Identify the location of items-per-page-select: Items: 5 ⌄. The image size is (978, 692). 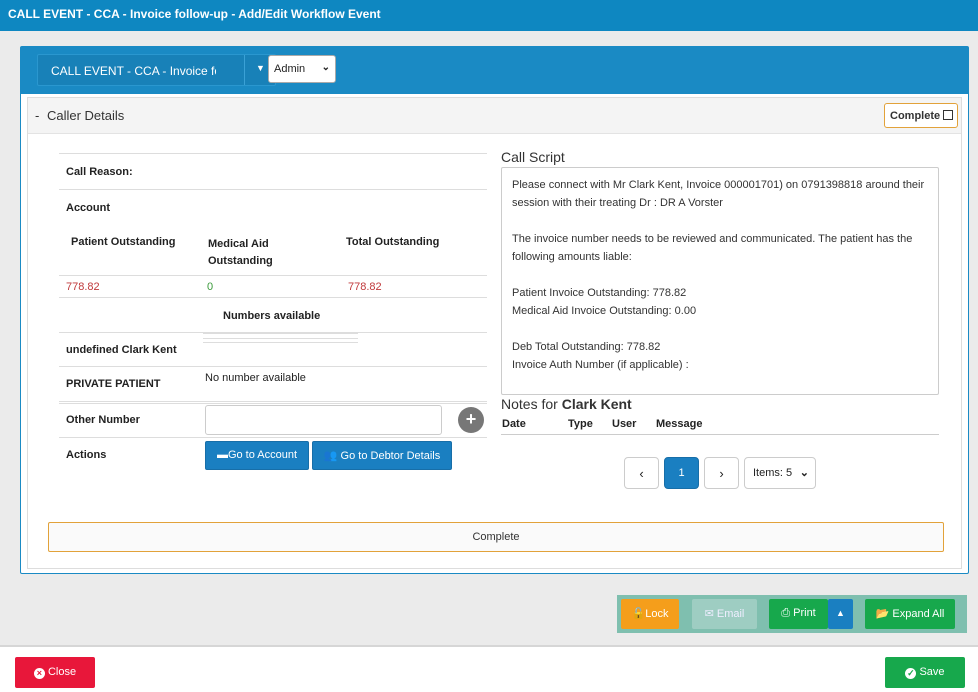
(780, 473).